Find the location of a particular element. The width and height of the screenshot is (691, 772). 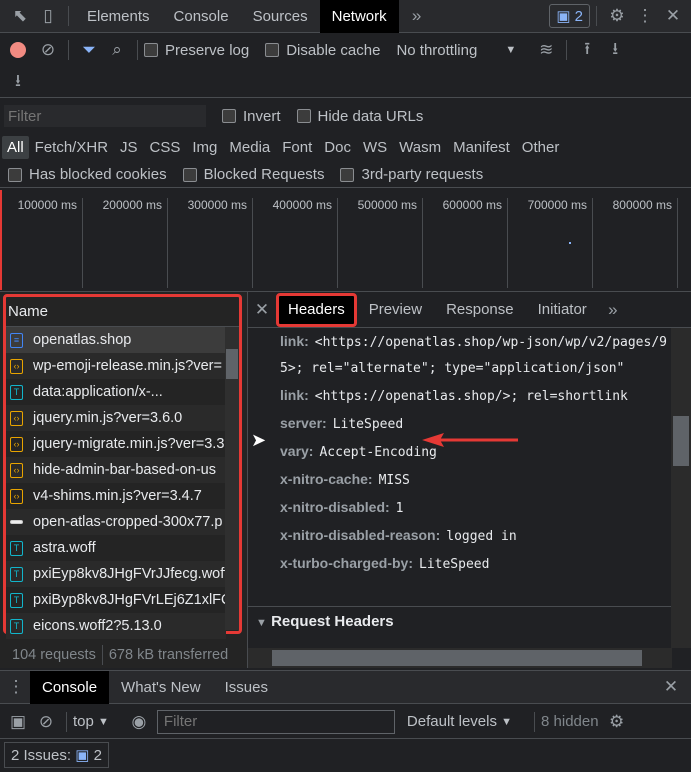

type-filter-font: Font is located at coordinates (297, 147).